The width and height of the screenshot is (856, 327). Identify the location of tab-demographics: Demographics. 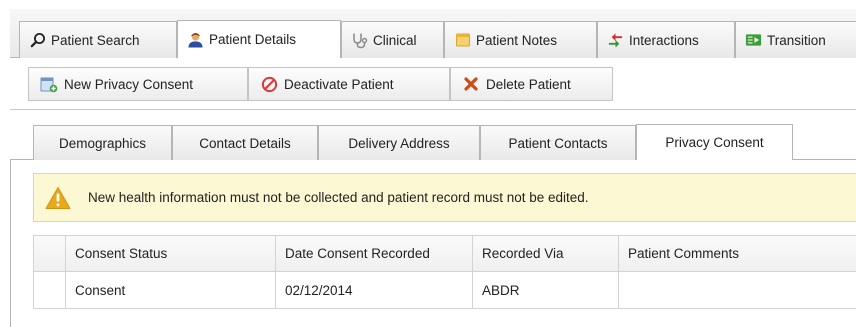
(102, 142).